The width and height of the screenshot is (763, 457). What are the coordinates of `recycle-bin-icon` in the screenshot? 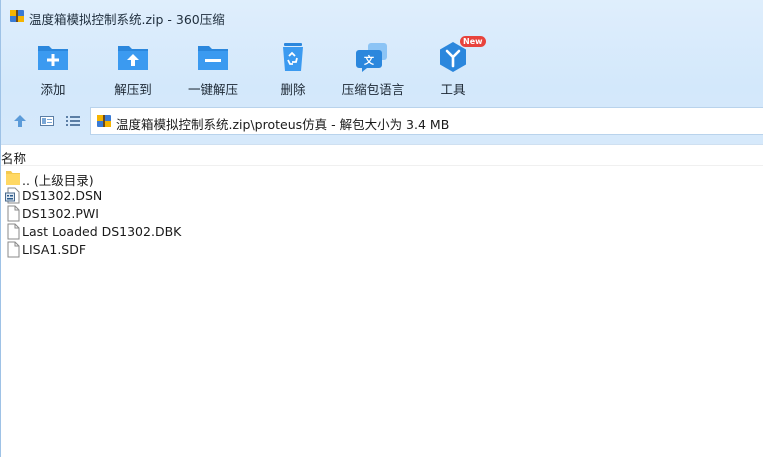 It's located at (293, 57).